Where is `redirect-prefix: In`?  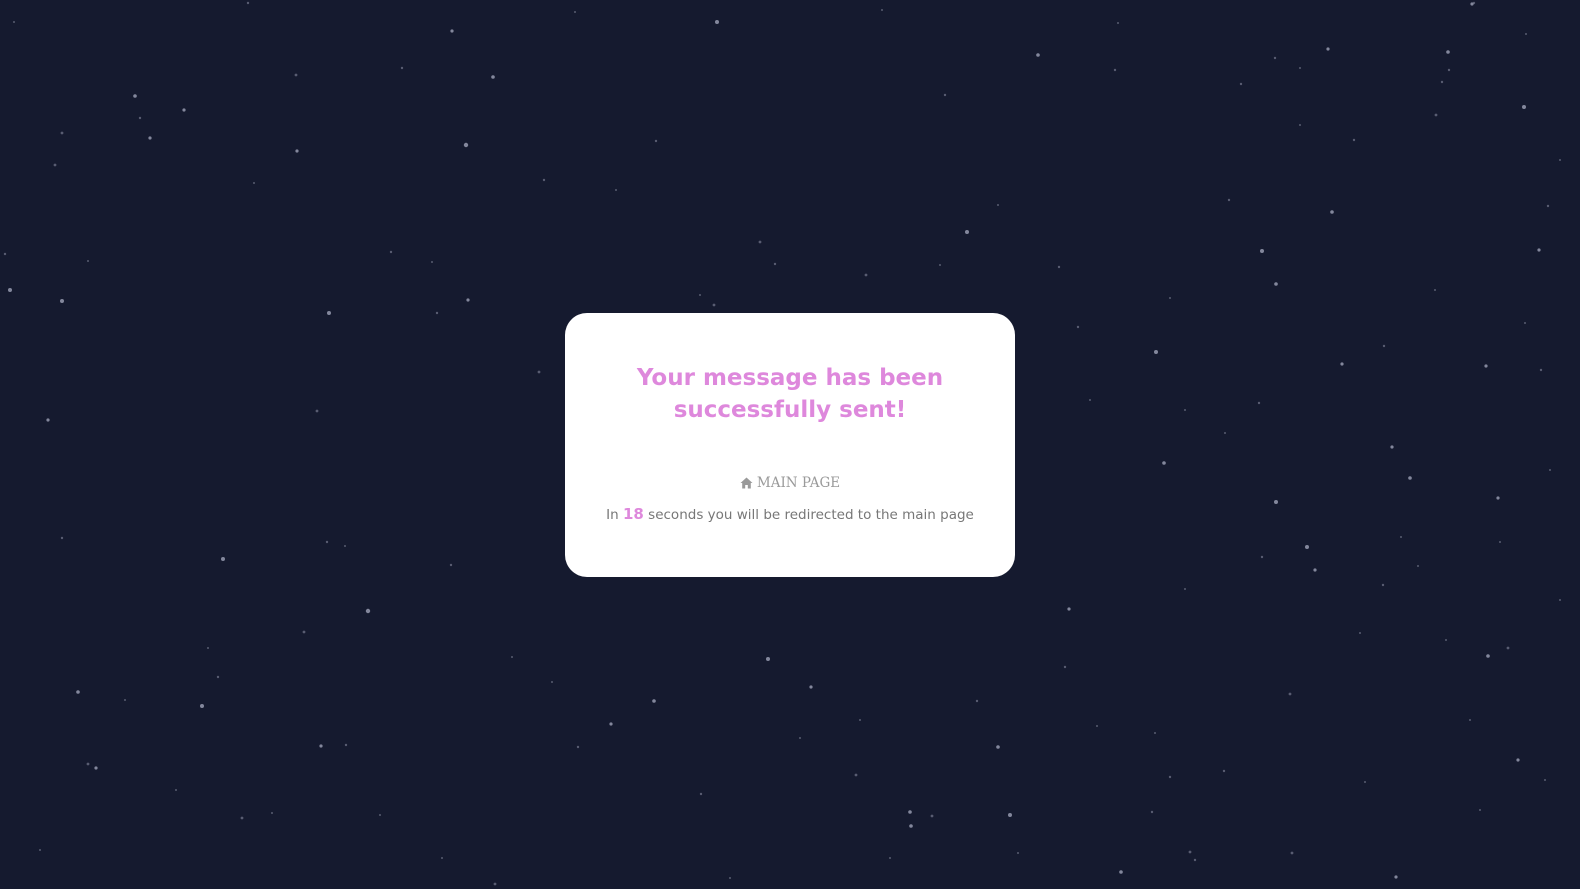 redirect-prefix: In is located at coordinates (612, 515).